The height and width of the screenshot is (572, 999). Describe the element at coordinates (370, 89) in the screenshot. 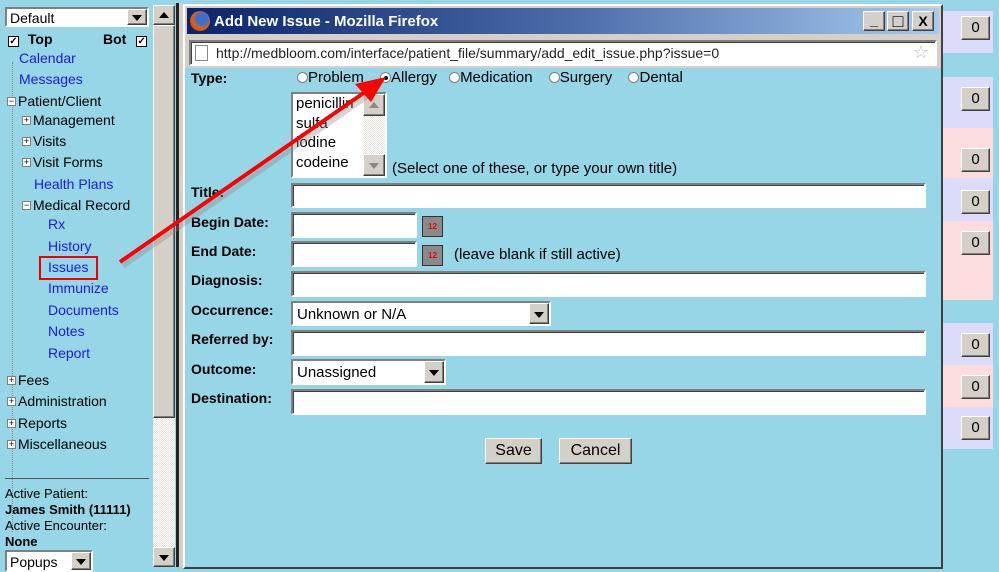

I see `arrow-head` at that location.